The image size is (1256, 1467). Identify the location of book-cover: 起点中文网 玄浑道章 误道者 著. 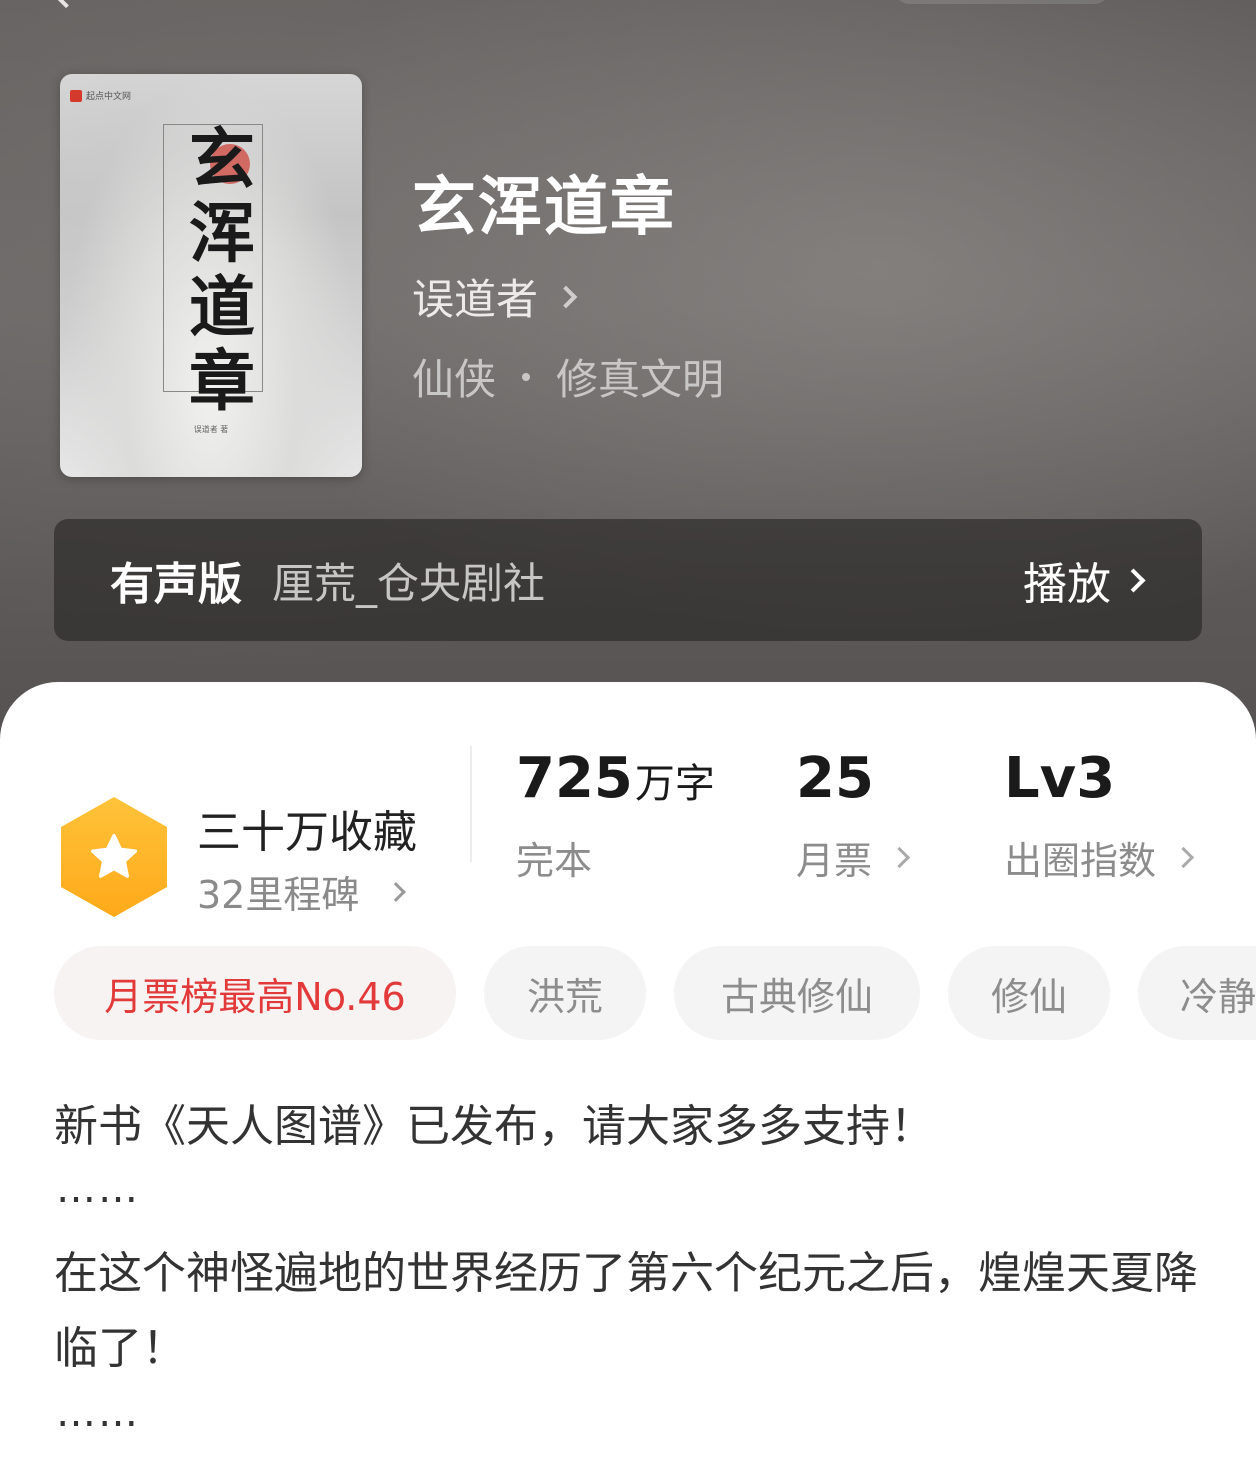
(211, 275).